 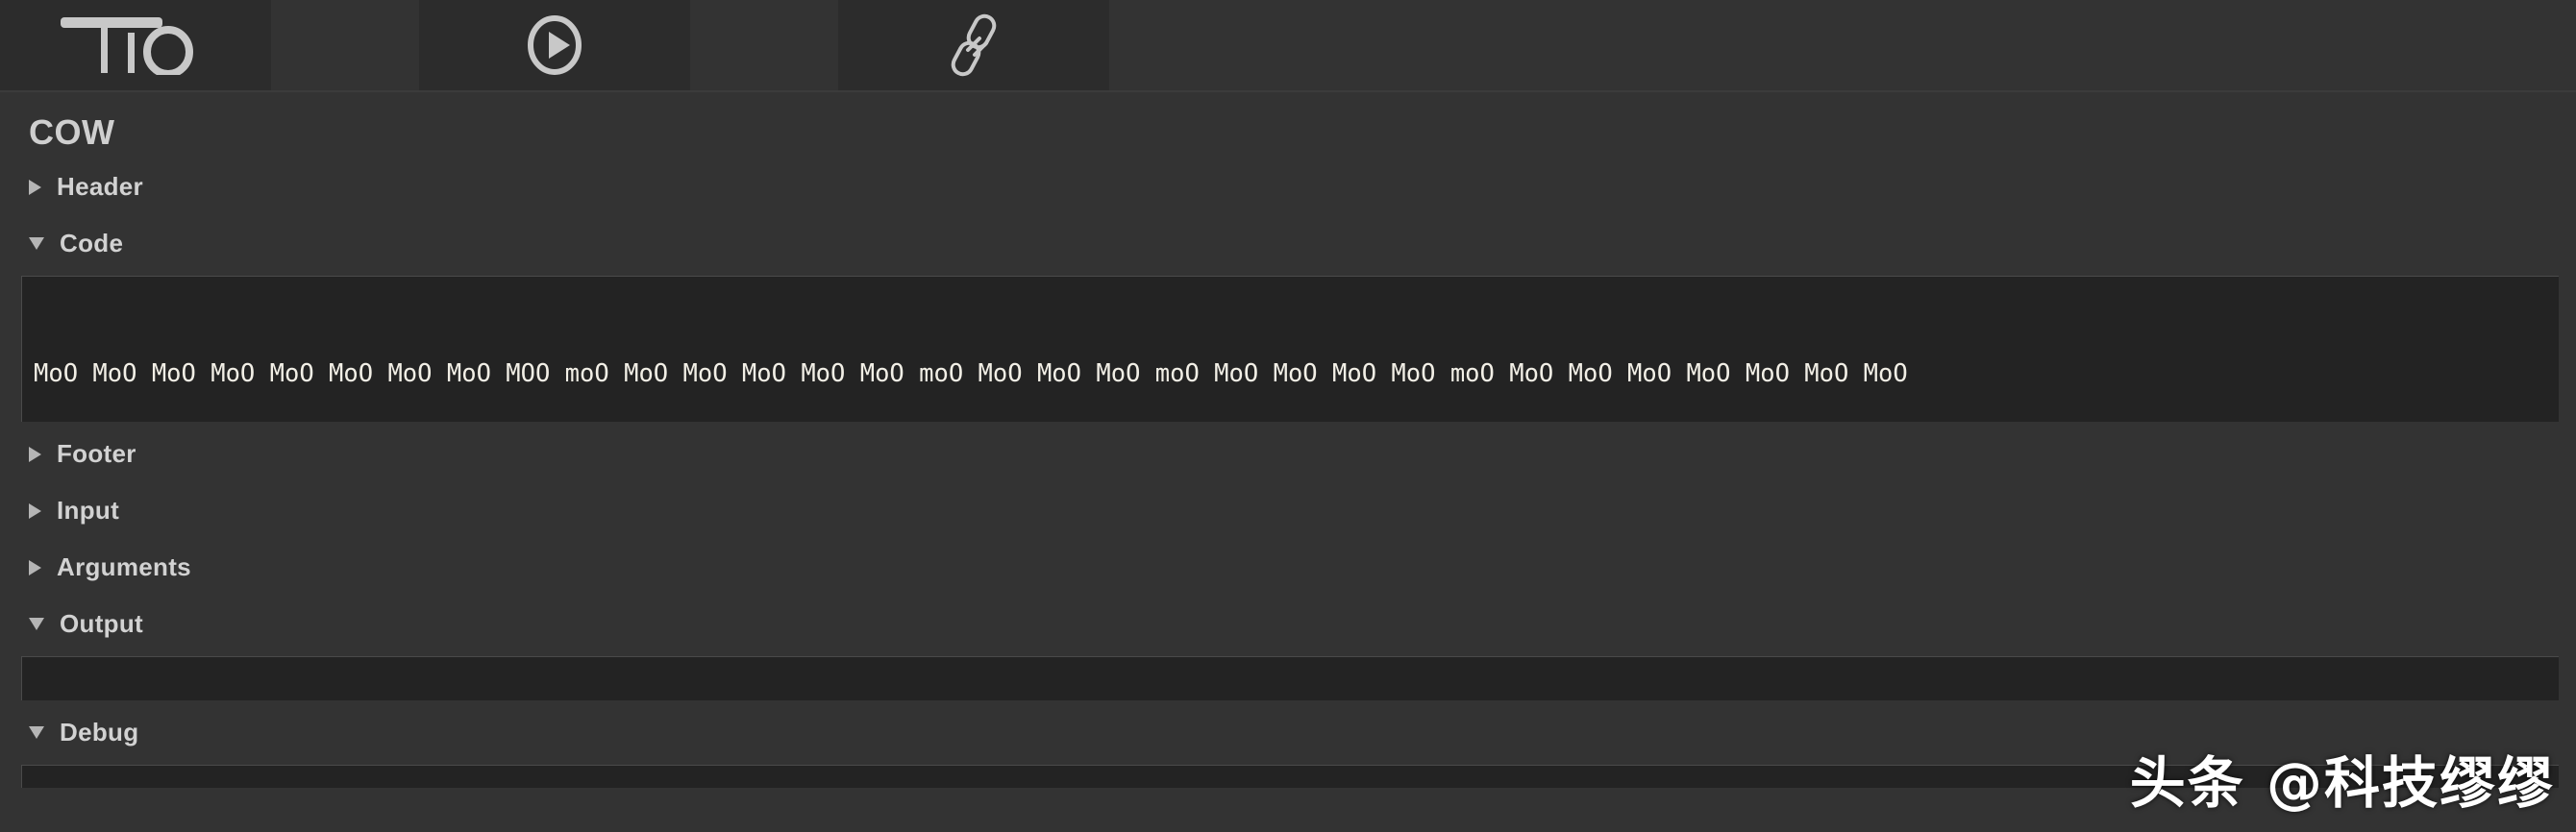 I want to click on link-chain-icon, so click(x=973, y=45).